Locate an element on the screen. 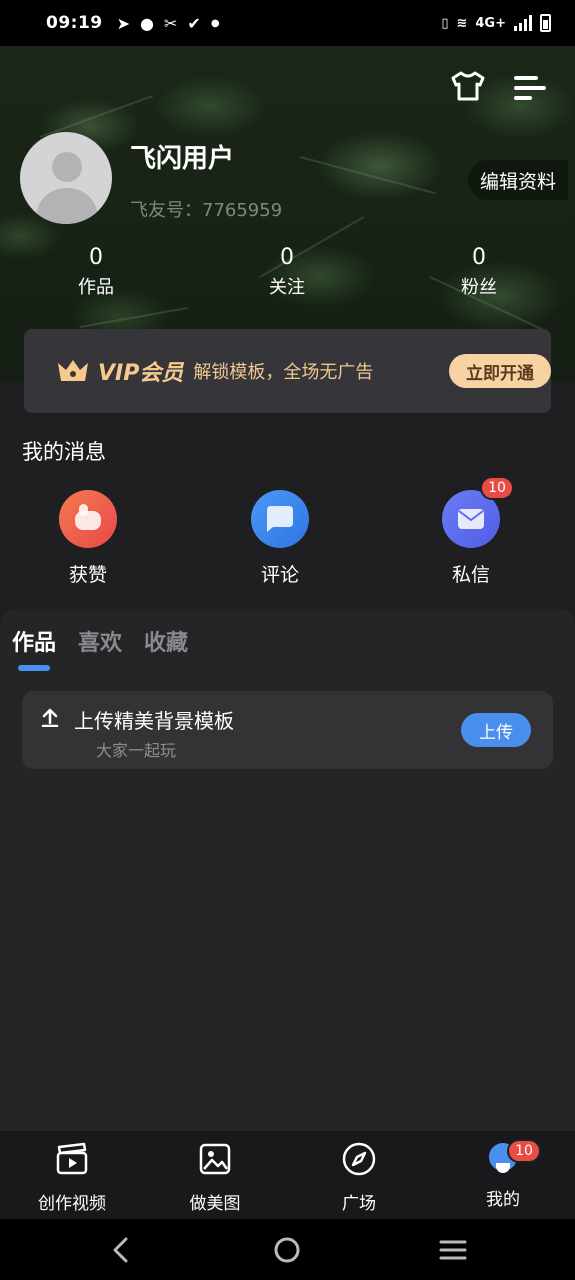 The image size is (575, 1280). likes-entry: 获赞 is located at coordinates (88, 538).